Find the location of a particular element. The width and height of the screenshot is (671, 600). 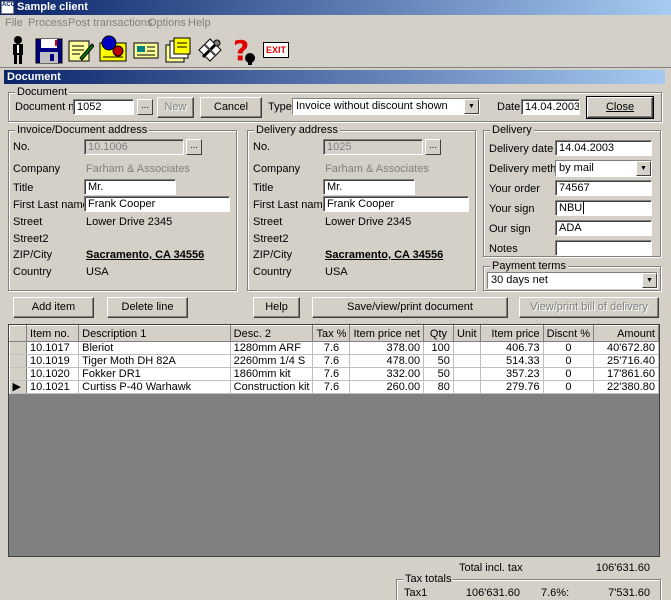

column-header-discount: Discnt % is located at coordinates (568, 333).